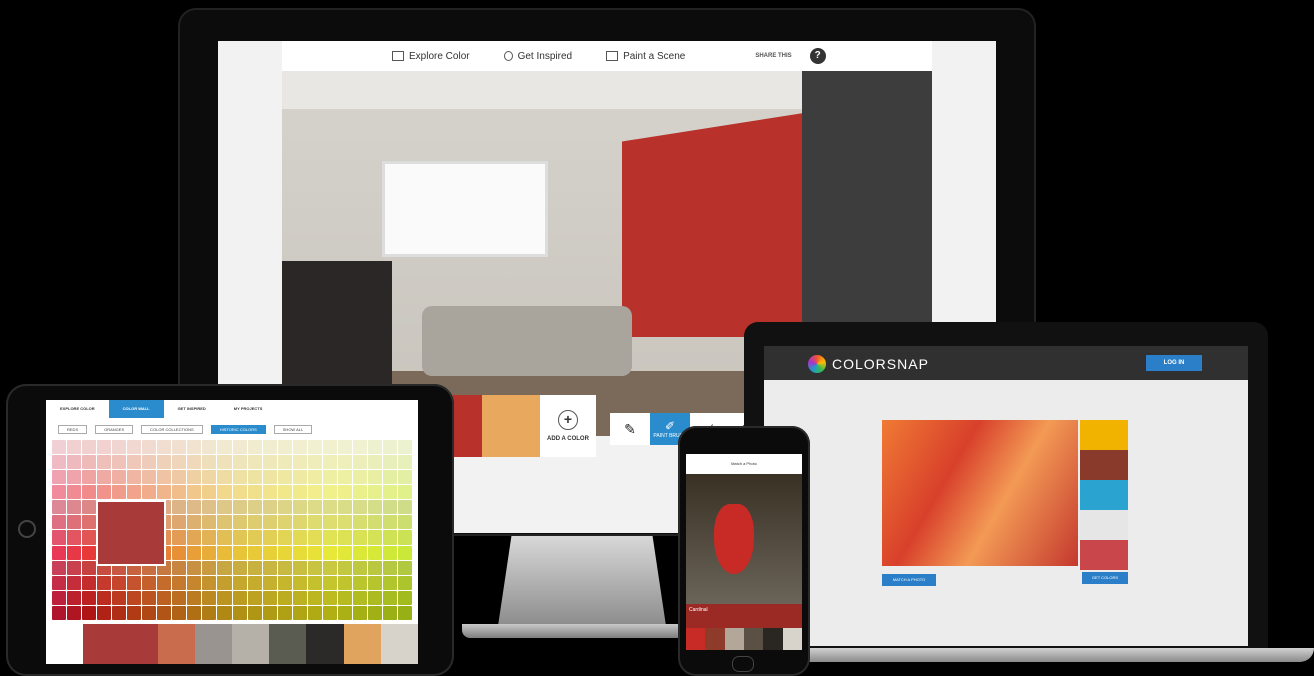 This screenshot has height=676, width=1314. I want to click on tab-get-inspired: GET INSPIRED, so click(192, 409).